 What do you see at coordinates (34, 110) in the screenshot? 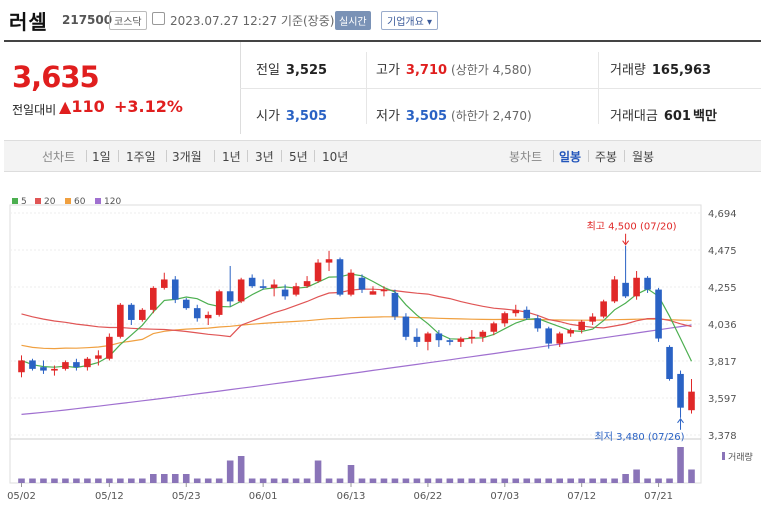
I see `compare-label: 전일대비` at bounding box center [34, 110].